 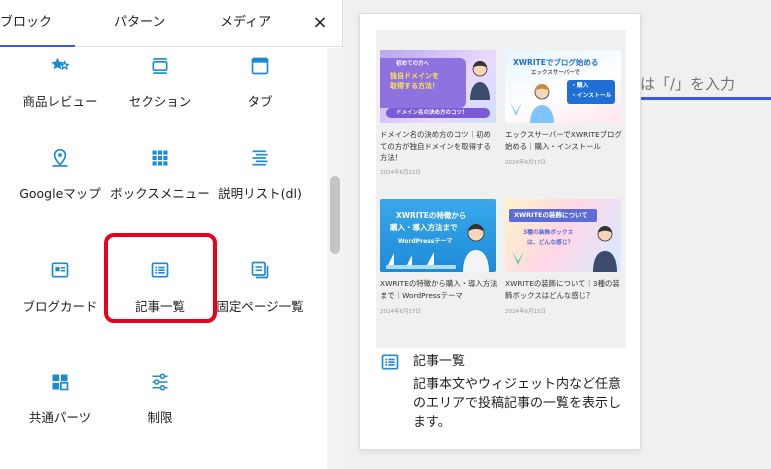 I want to click on block-label: 共通パーツ, so click(x=60, y=417).